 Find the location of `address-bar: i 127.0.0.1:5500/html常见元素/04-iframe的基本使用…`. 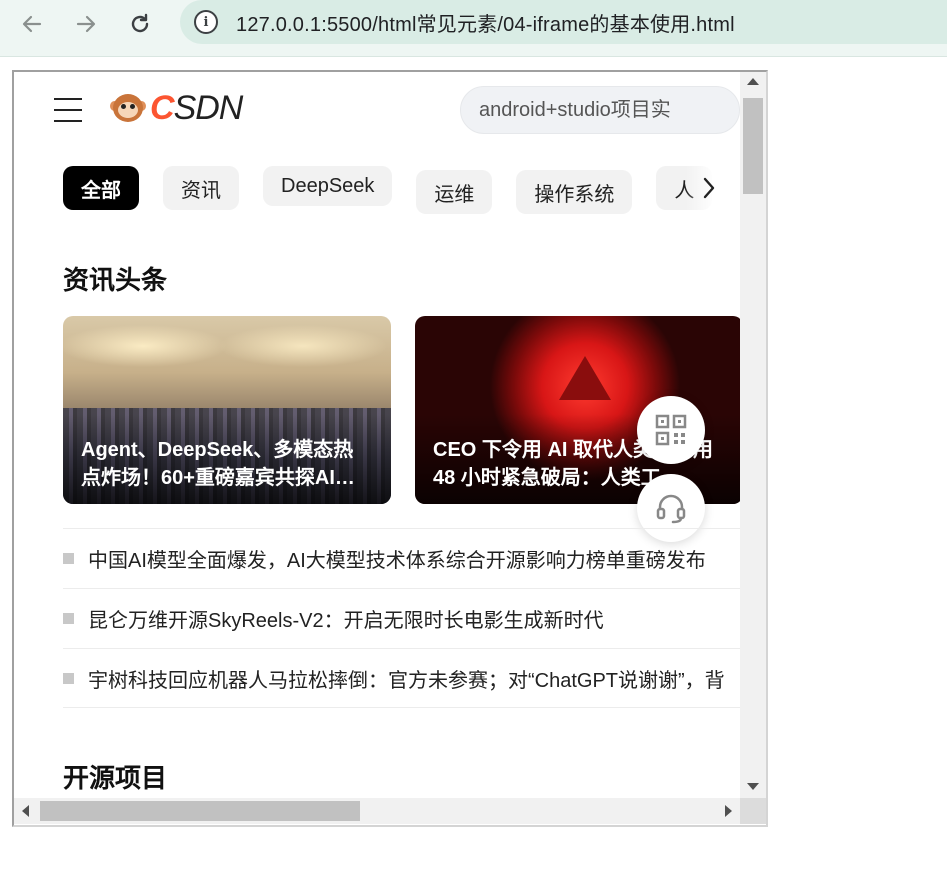

address-bar: i 127.0.0.1:5500/html常见元素/04-iframe的基本使用… is located at coordinates (563, 22).